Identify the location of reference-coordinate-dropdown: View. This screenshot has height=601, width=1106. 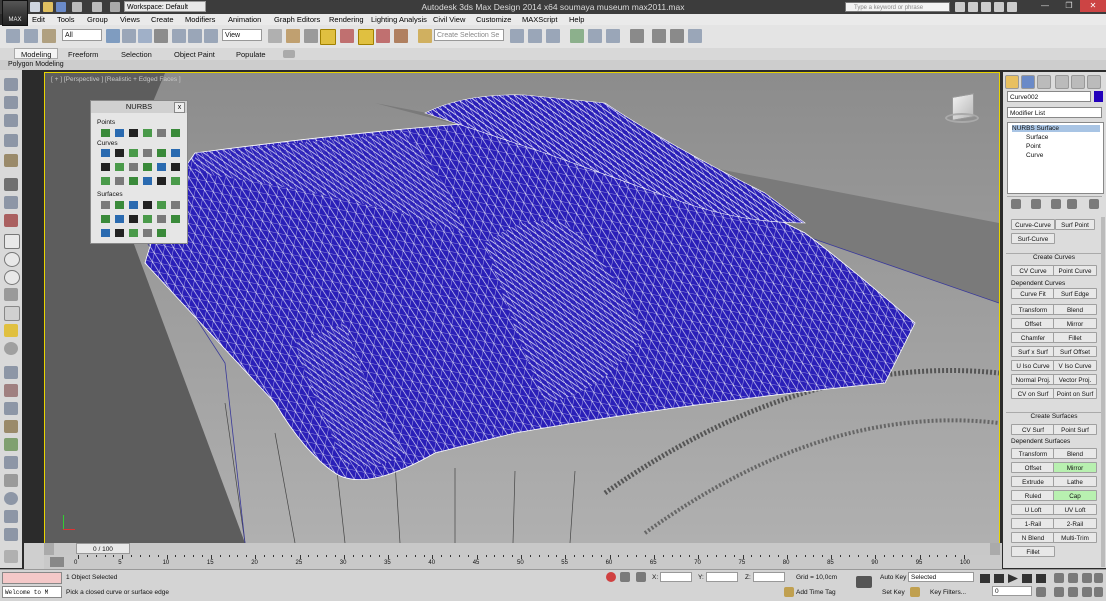
(242, 35).